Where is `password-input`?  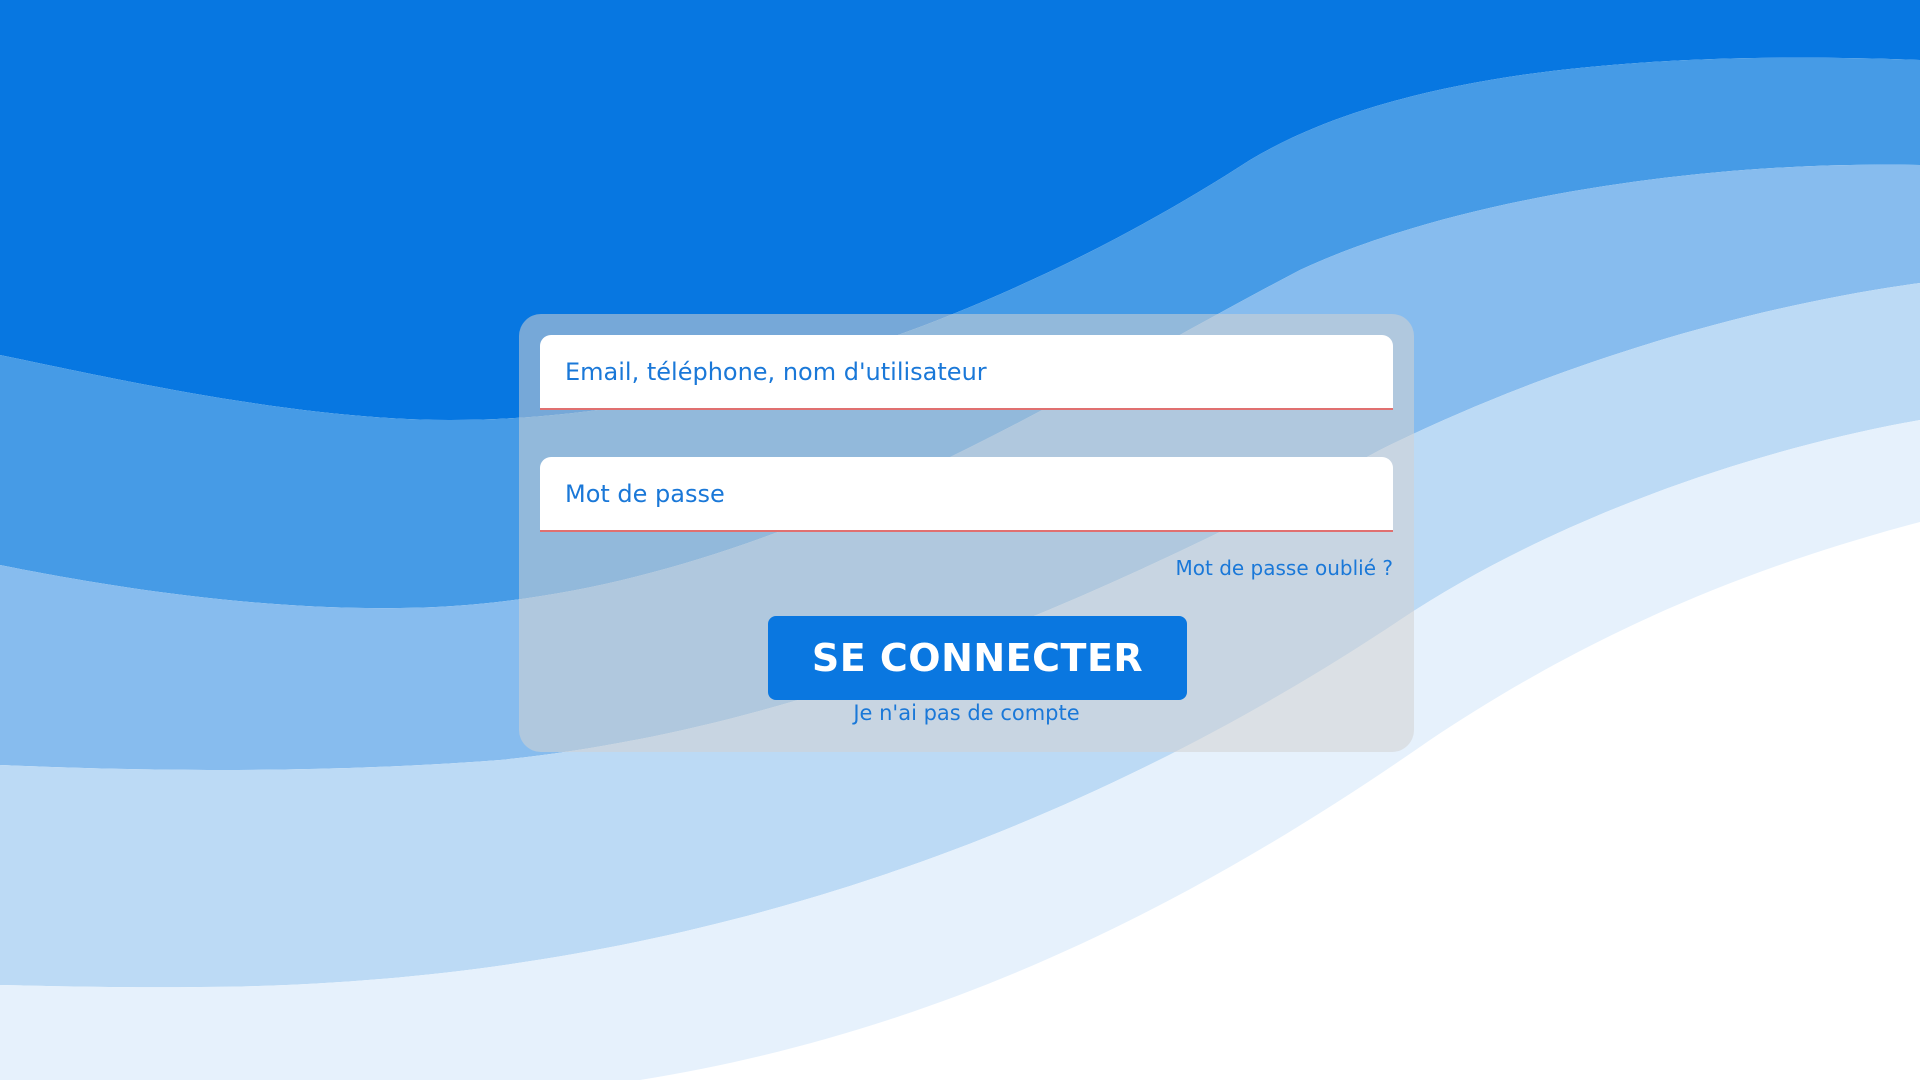
password-input is located at coordinates (966, 493).